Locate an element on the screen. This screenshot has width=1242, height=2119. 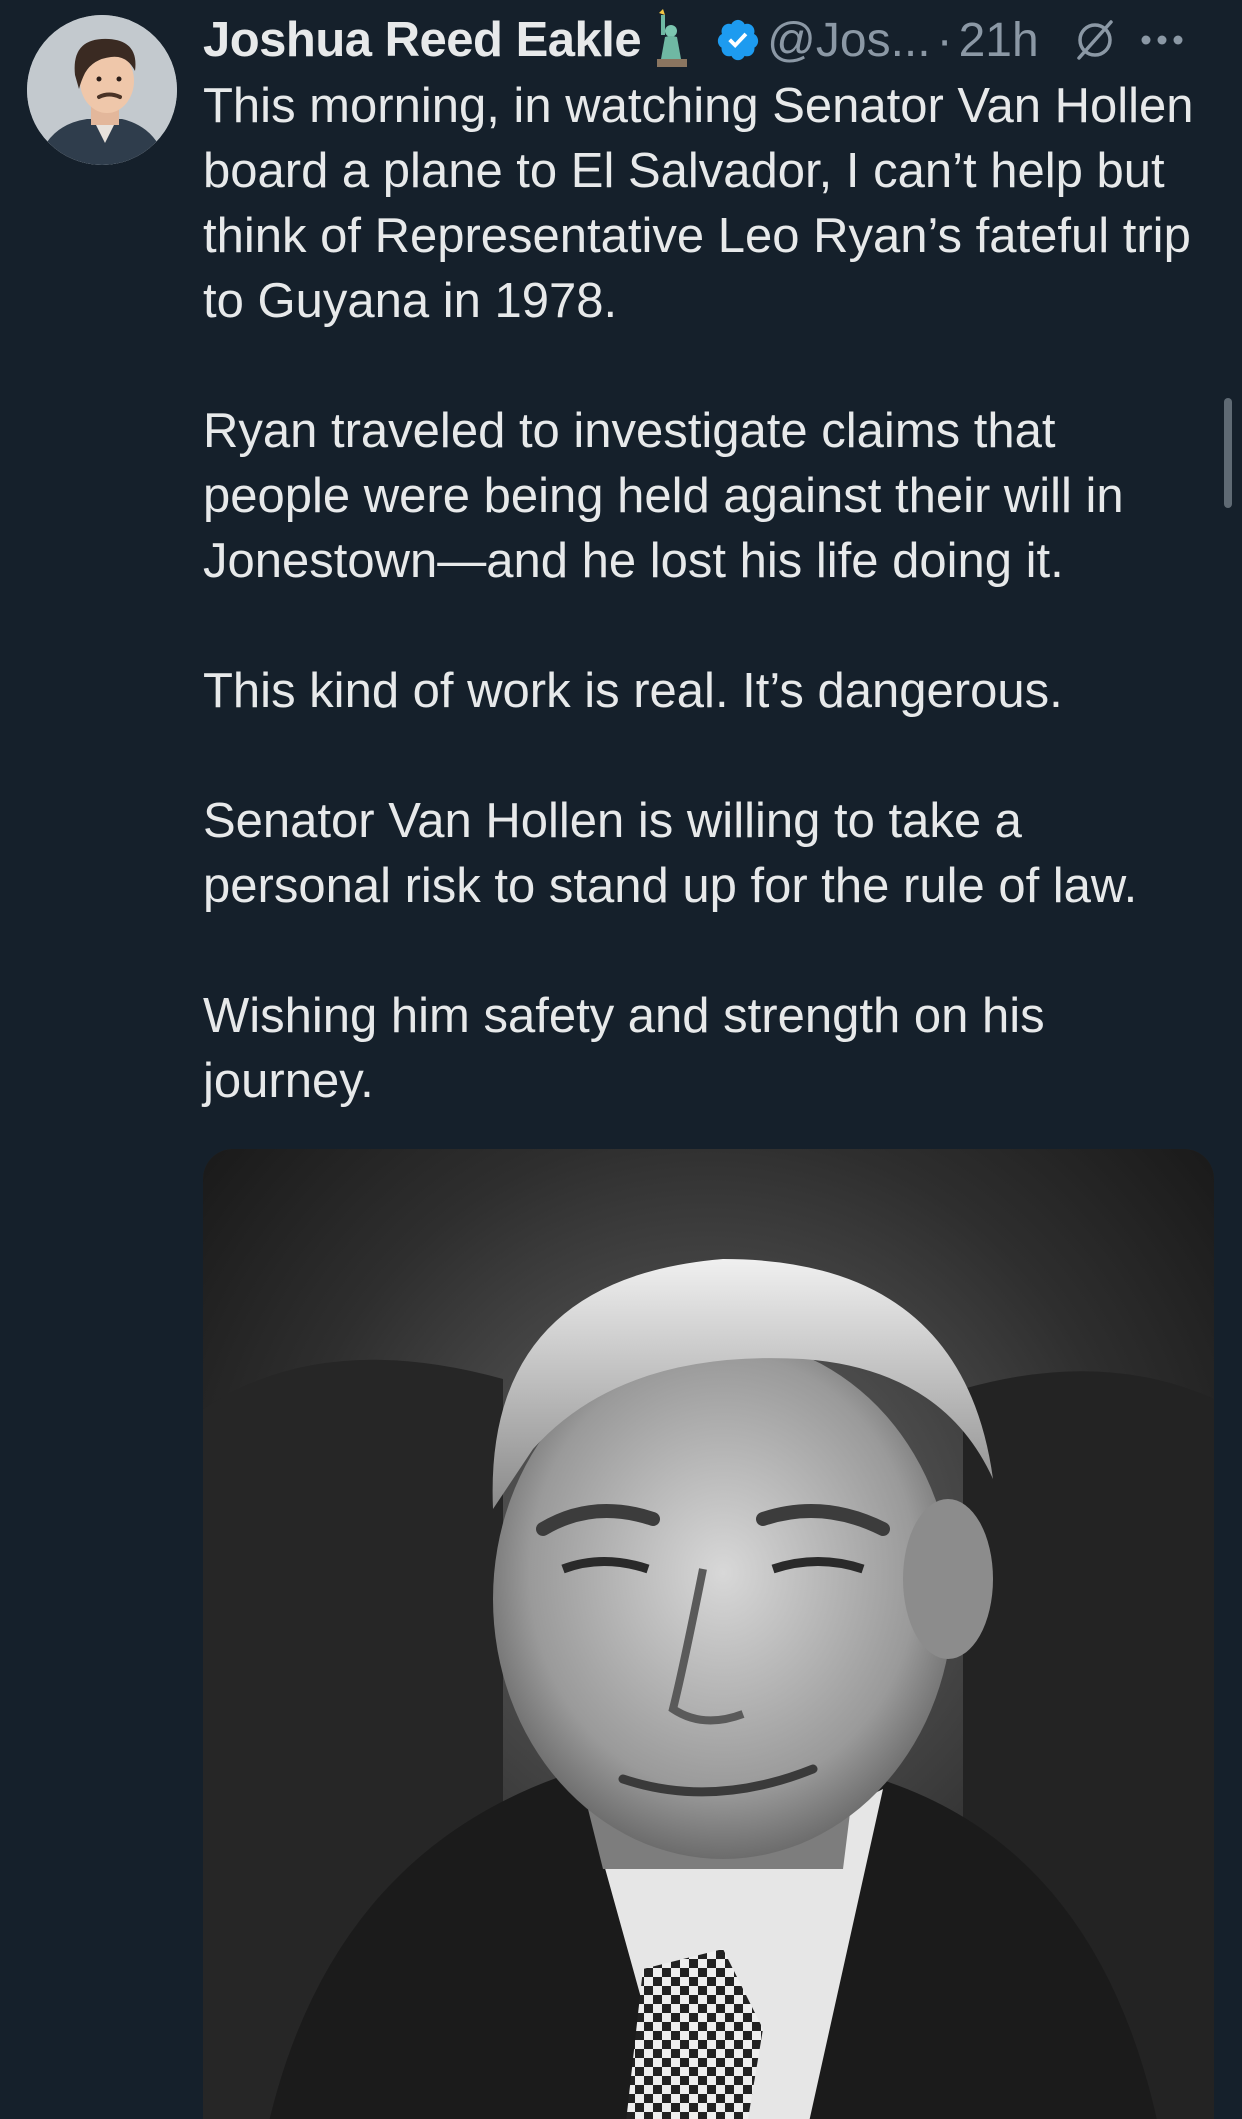
display-name: Joshua Reed Eakle is located at coordinates (422, 40).